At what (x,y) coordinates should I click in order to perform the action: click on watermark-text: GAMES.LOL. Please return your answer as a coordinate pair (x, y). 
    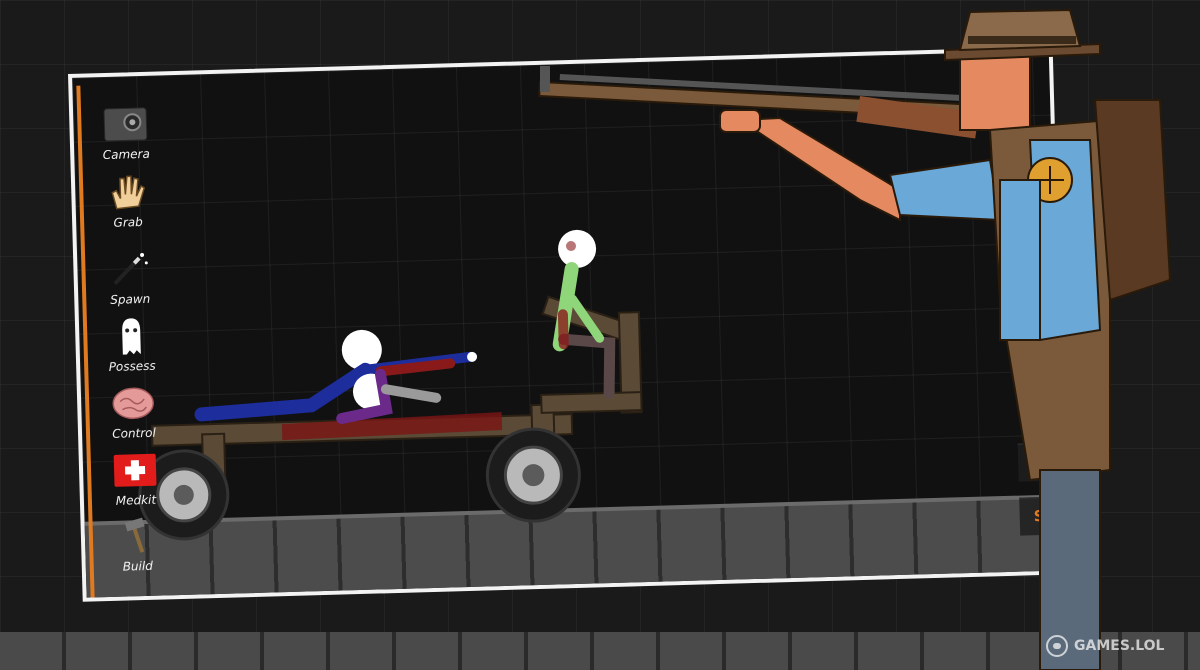
    Looking at the image, I should click on (1119, 646).